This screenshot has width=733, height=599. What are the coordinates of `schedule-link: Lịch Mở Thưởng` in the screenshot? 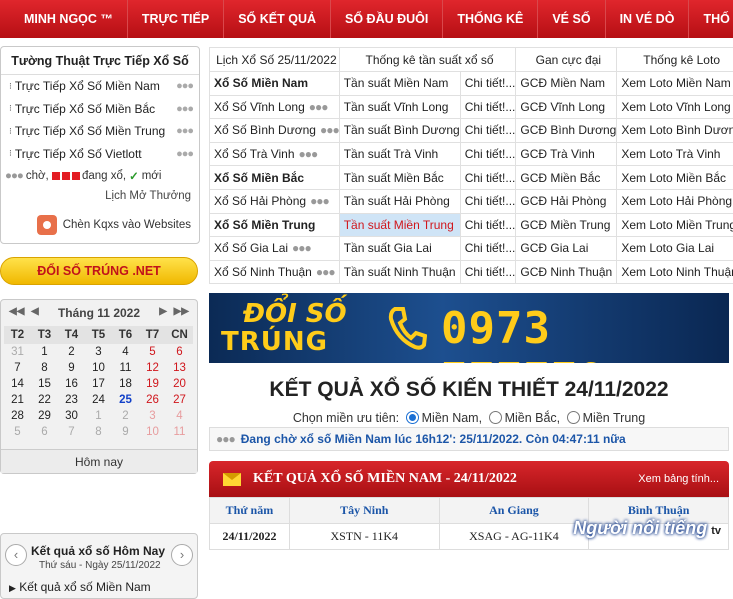 It's located at (100, 196).